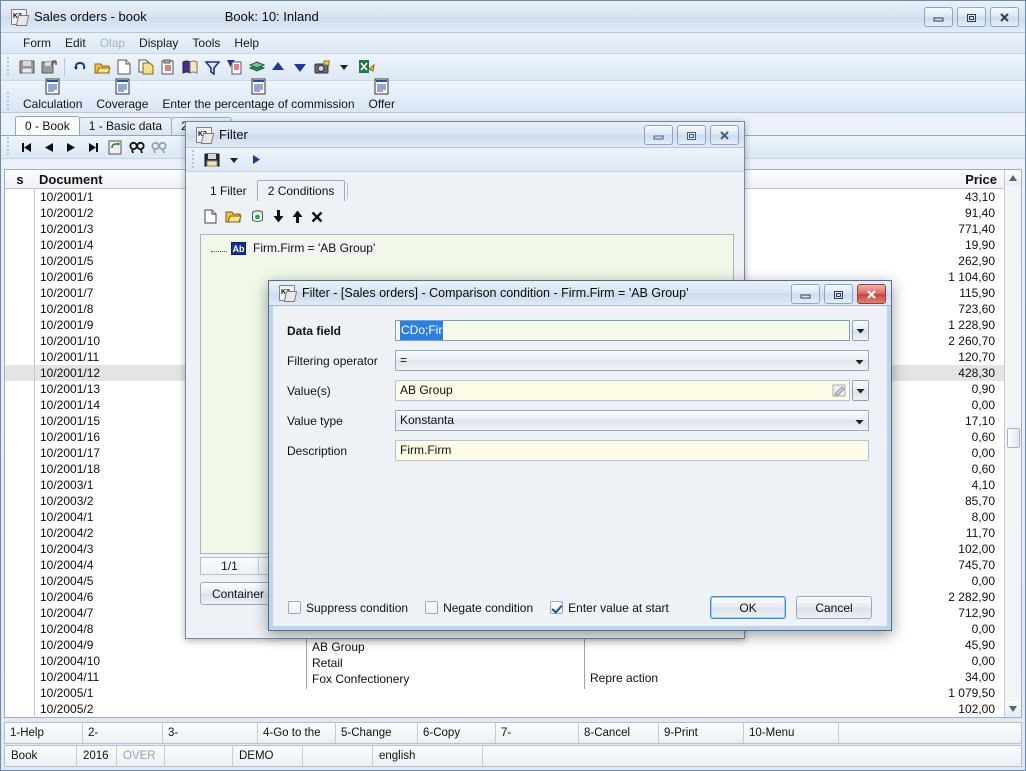 Image resolution: width=1026 pixels, height=771 pixels. I want to click on function-key: 4-Go to the record, so click(297, 741).